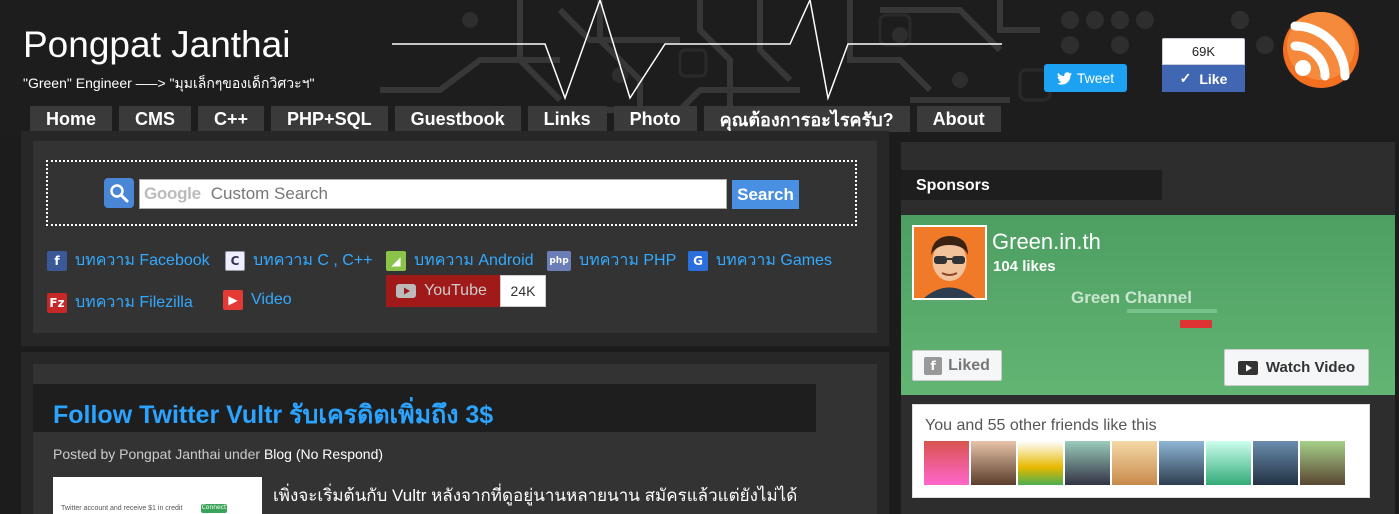 The height and width of the screenshot is (514, 1399). What do you see at coordinates (765, 194) in the screenshot?
I see `search-button: Search` at bounding box center [765, 194].